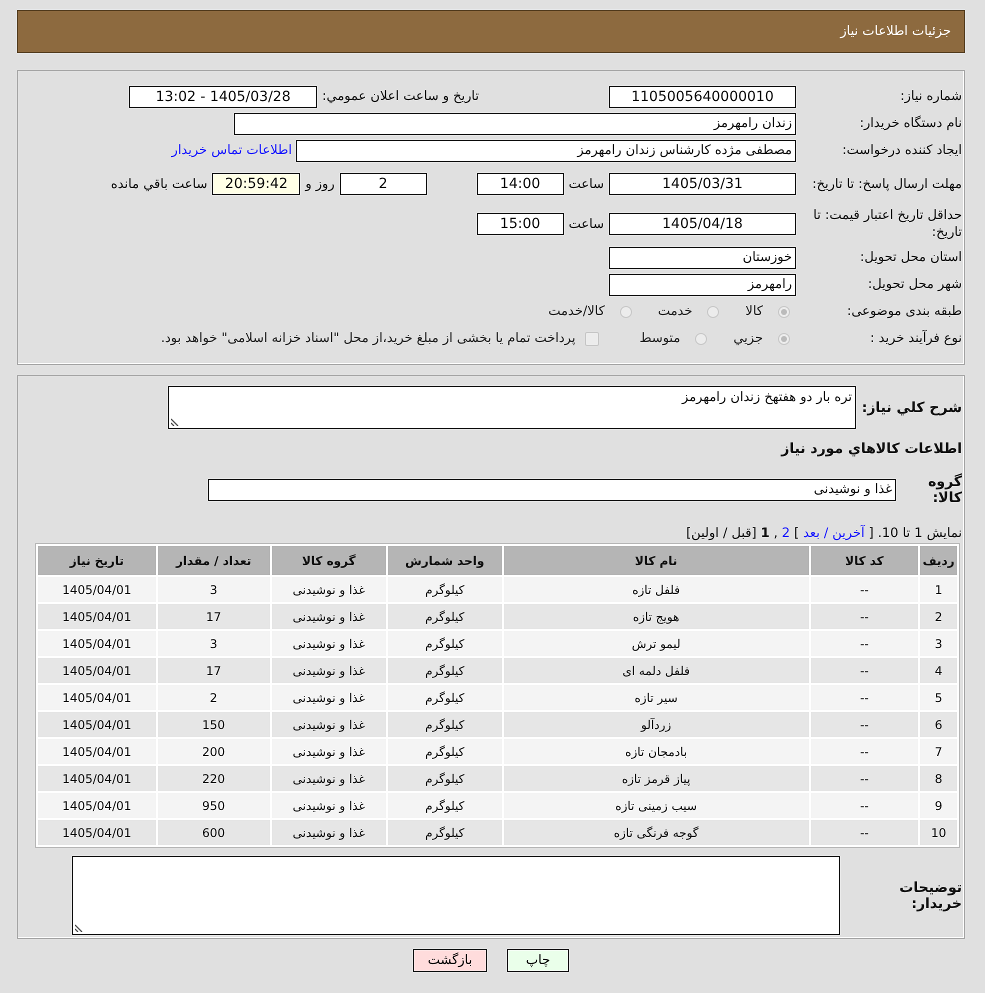  I want to click on pagination-link: 2, so click(786, 533).